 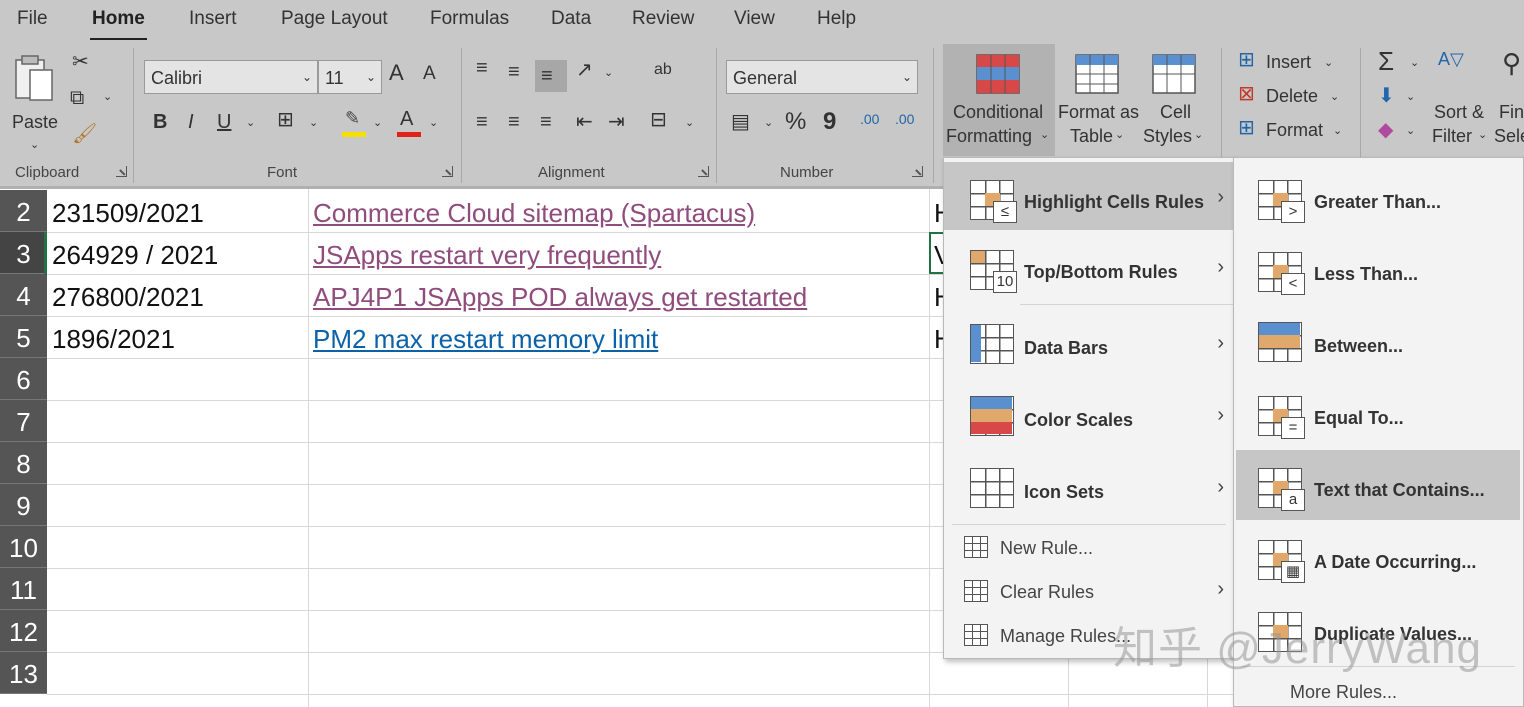 I want to click on insert-cells-icon: ⊞, so click(x=1246, y=60).